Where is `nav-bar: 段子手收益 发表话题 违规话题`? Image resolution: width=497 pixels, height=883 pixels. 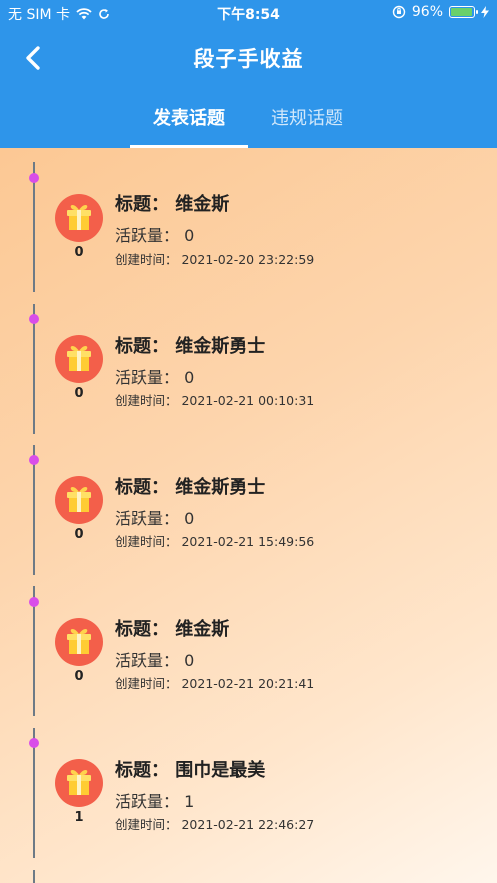 nav-bar: 段子手收益 发表话题 违规话题 is located at coordinates (248, 87).